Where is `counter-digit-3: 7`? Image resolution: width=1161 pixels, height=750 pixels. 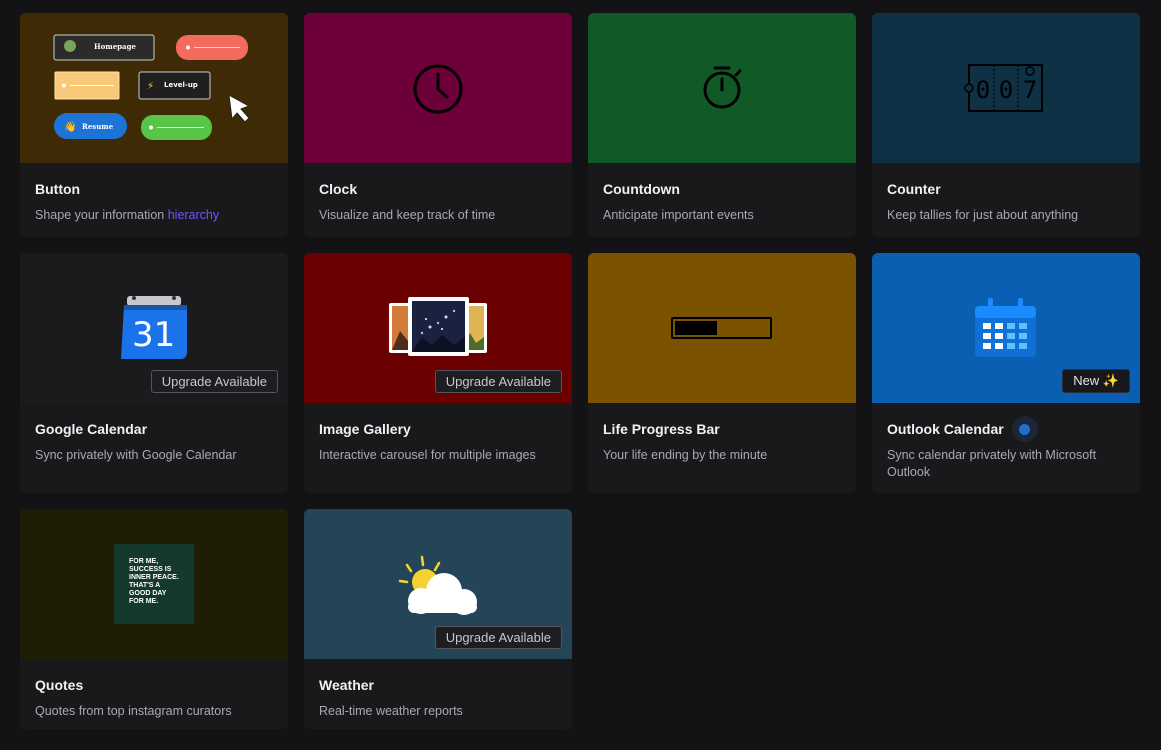
counter-digit-3: 7 is located at coordinates (1030, 90).